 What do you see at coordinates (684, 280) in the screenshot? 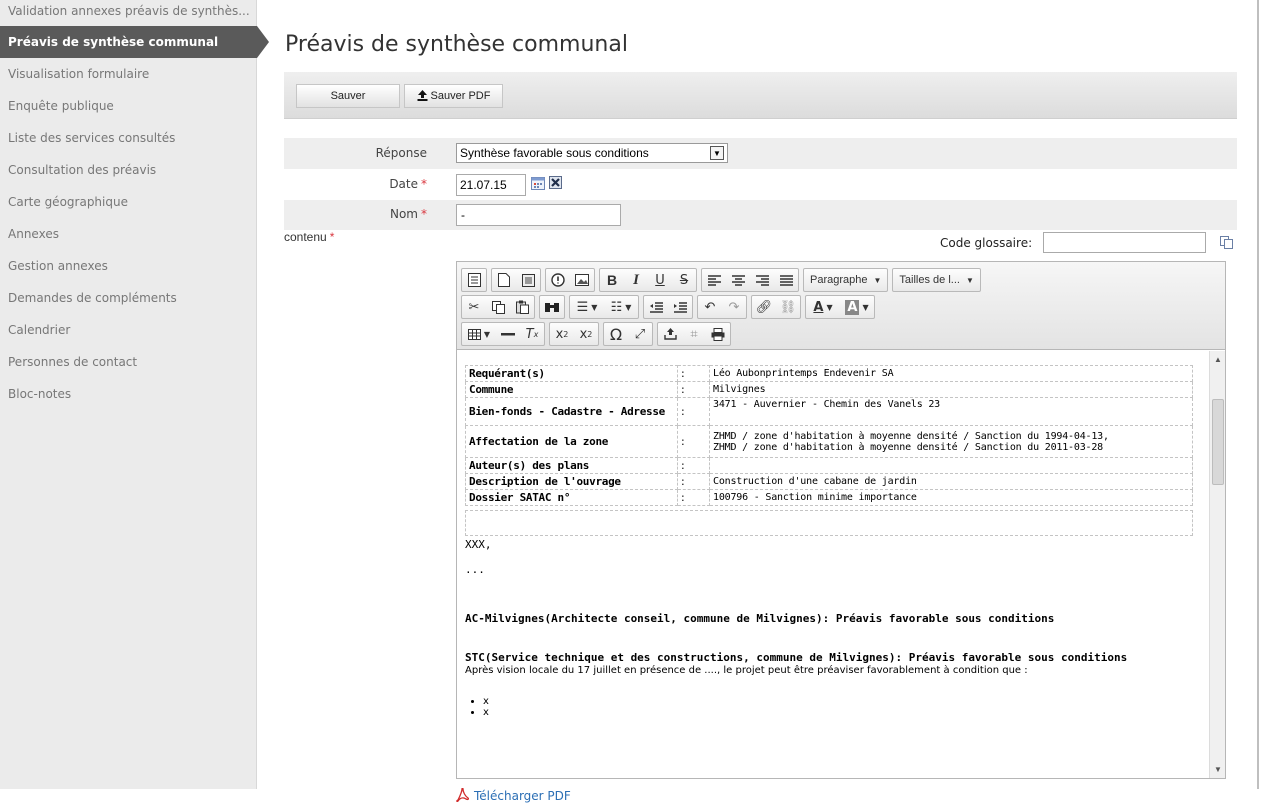
I see `strikethrough-icon: S` at bounding box center [684, 280].